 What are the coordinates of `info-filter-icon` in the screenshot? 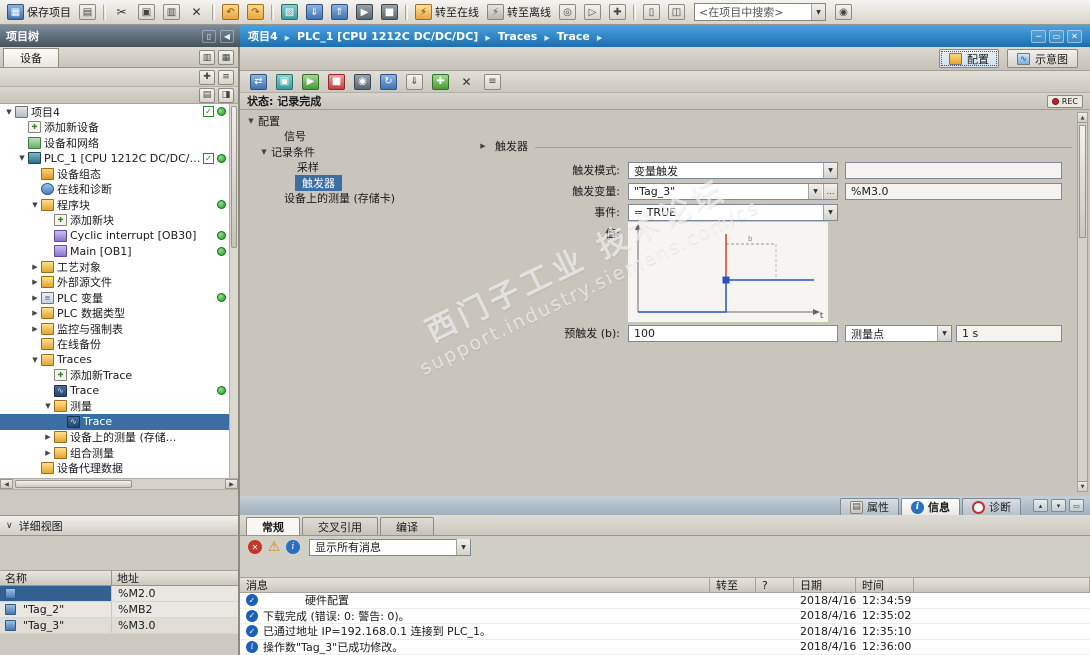 It's located at (293, 547).